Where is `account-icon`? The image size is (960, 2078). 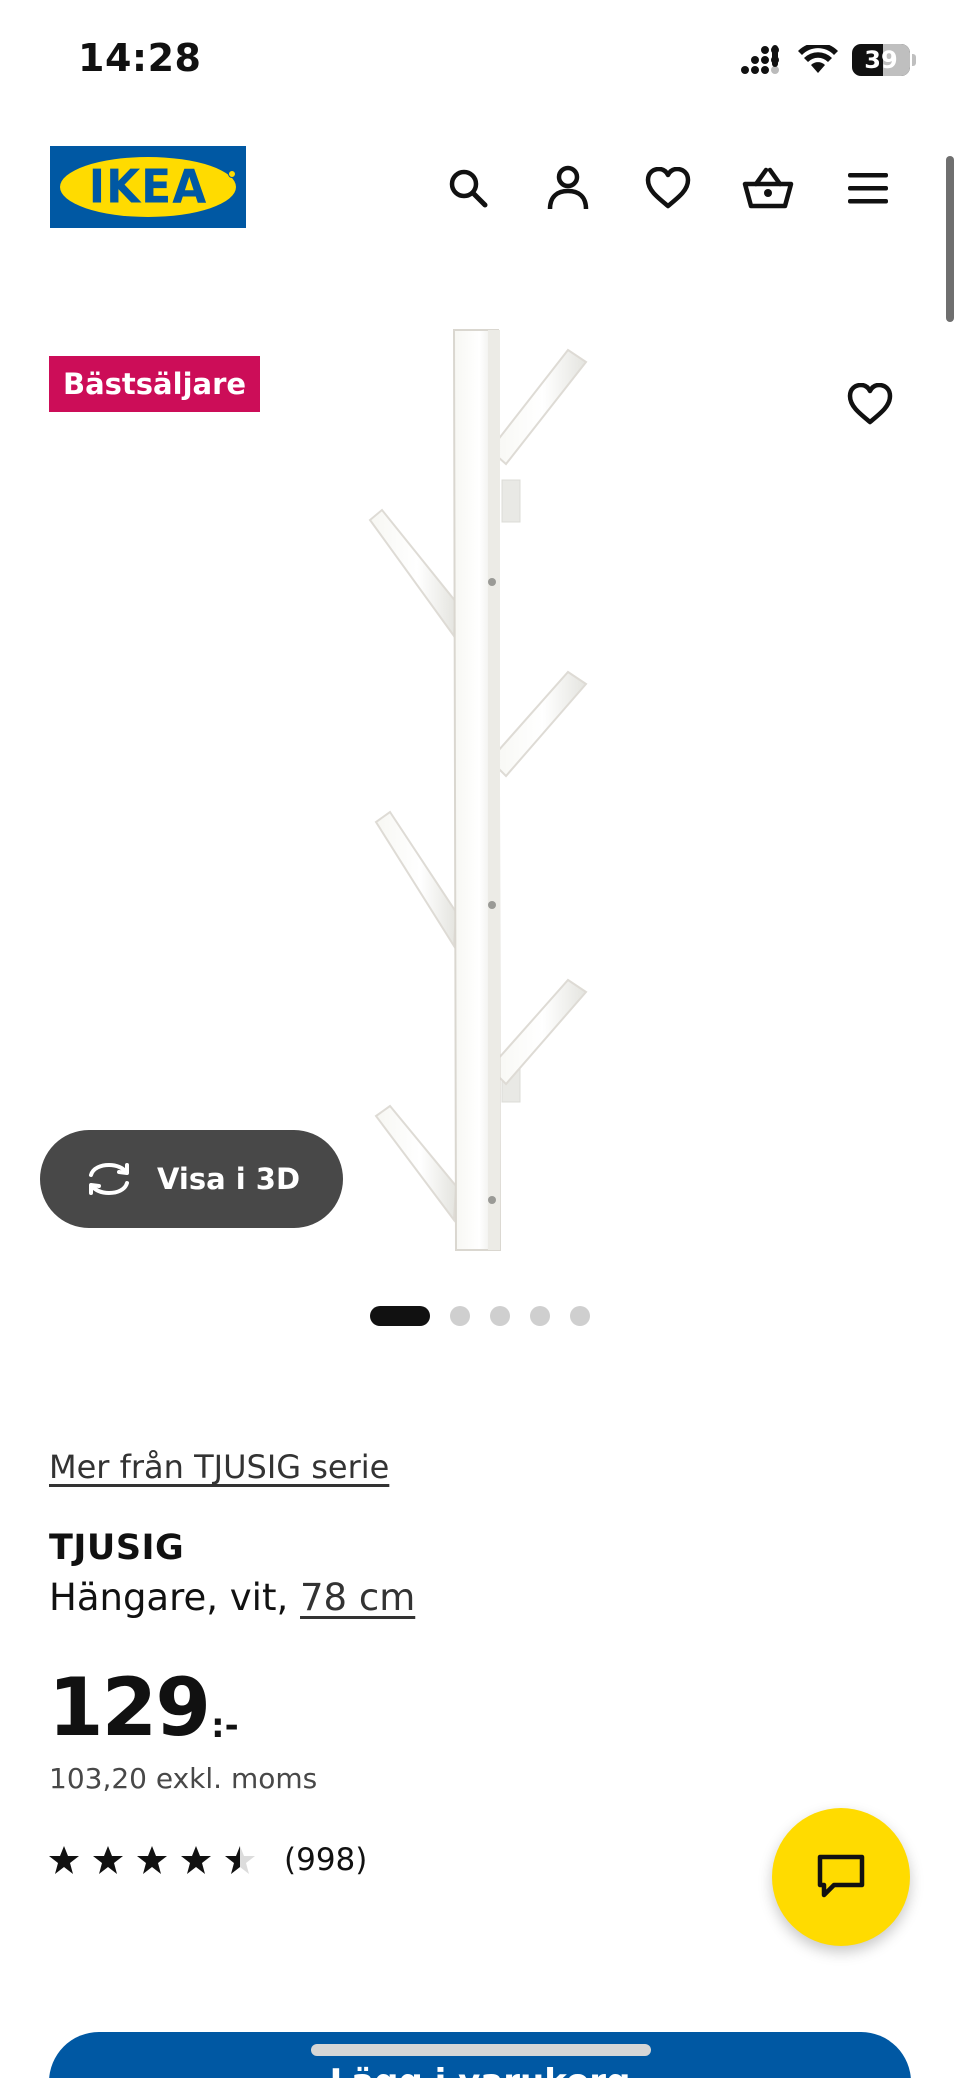 account-icon is located at coordinates (568, 188).